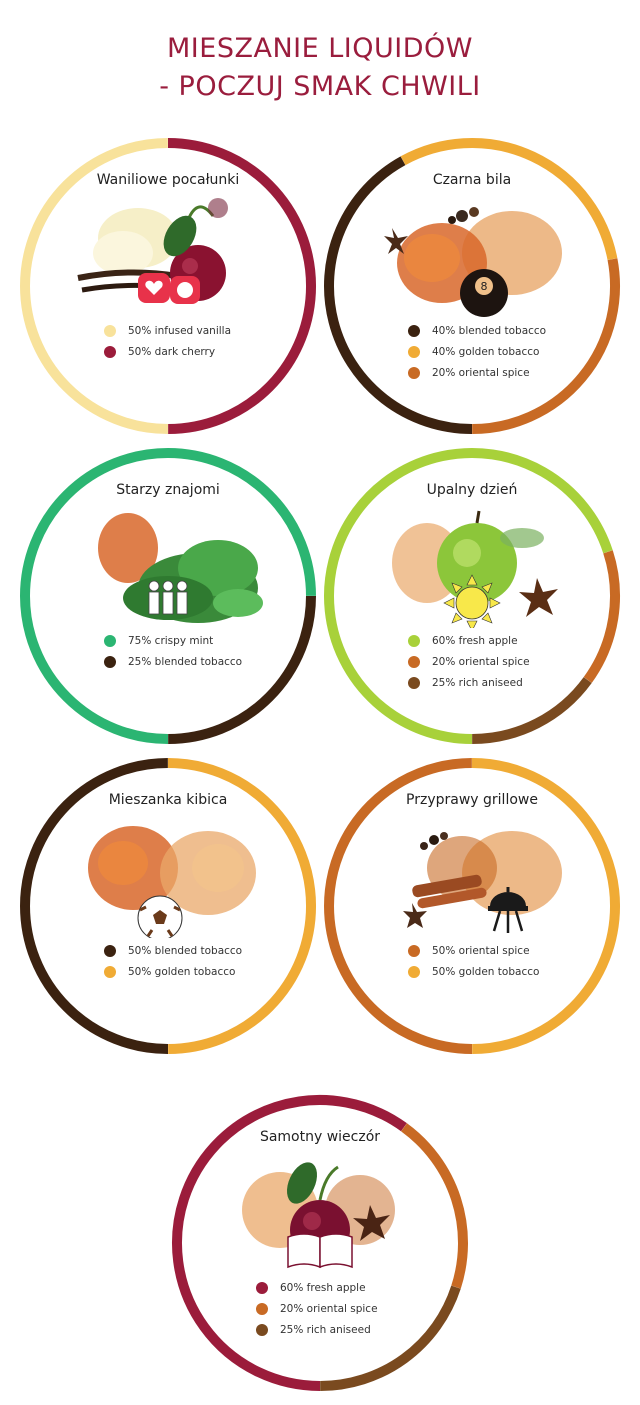  I want to click on eight-ball-icon: 8, so click(473, 262).